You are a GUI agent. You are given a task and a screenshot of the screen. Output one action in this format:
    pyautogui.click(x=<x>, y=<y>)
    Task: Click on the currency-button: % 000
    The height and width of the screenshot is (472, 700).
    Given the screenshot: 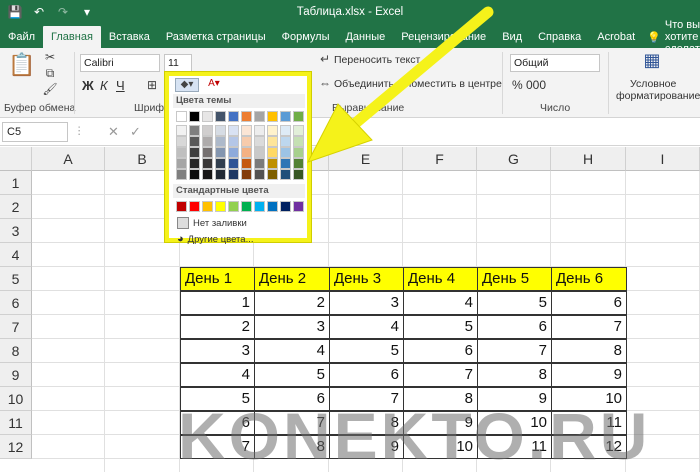 What is the action you would take?
    pyautogui.click(x=529, y=85)
    